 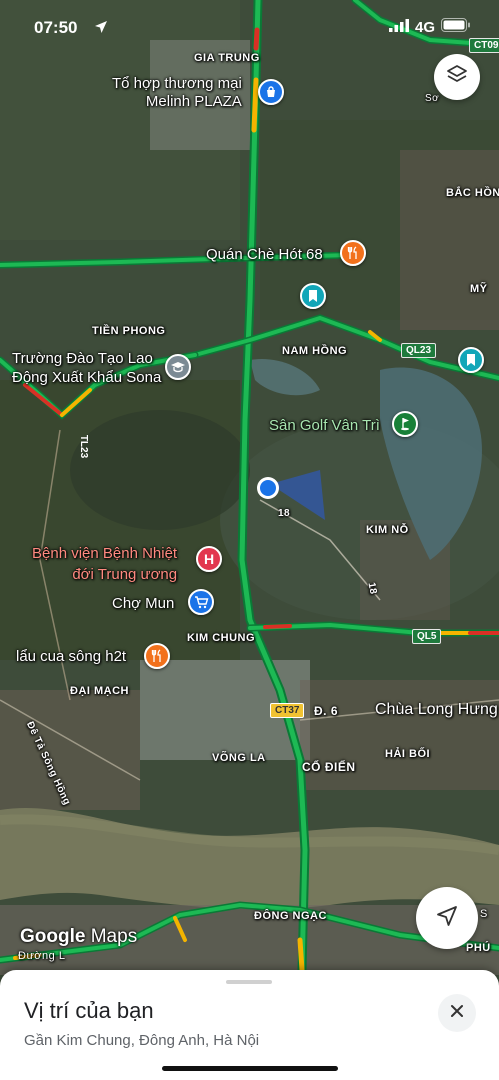 What do you see at coordinates (472, 193) in the screenshot?
I see `label-bac-hong: BẮC HỒNG` at bounding box center [472, 193].